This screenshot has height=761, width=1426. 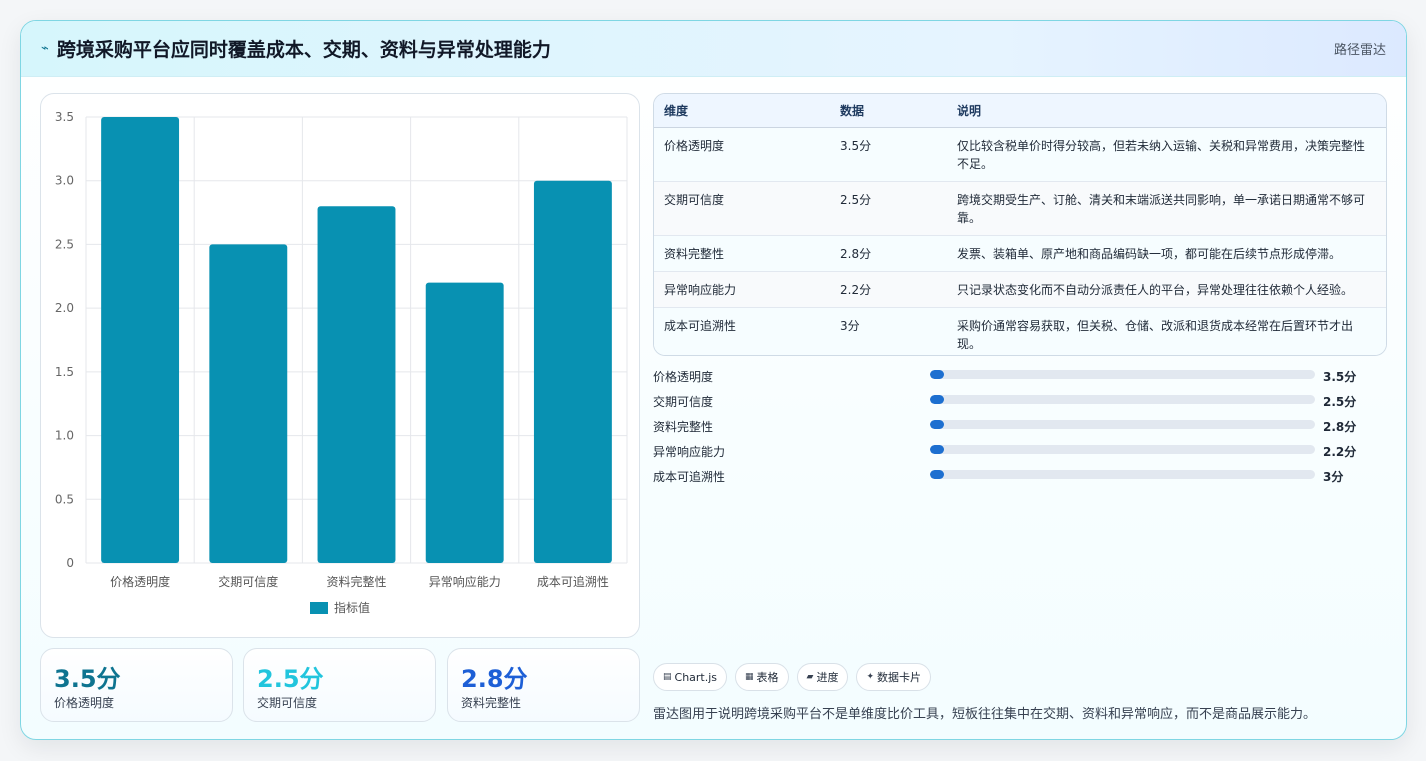 I want to click on title-wrap: ⌁ 跨境采购平台应同时覆盖成本、交期、资料与异常处理能力, so click(x=296, y=48).